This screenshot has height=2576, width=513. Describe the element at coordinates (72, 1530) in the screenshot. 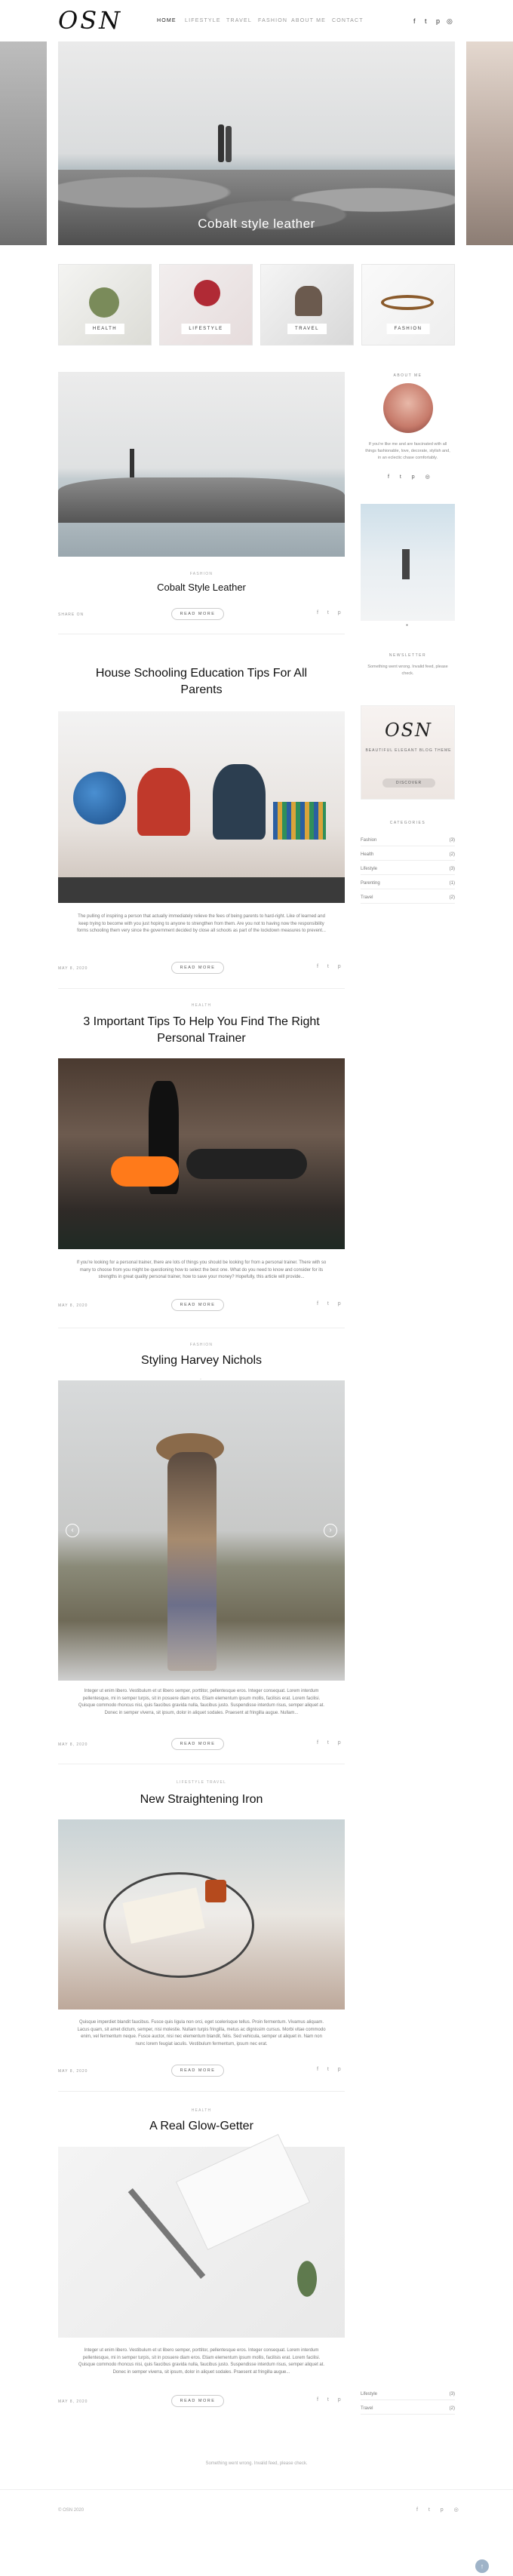

I see `slider-prev-arrow-icon: ‹` at that location.